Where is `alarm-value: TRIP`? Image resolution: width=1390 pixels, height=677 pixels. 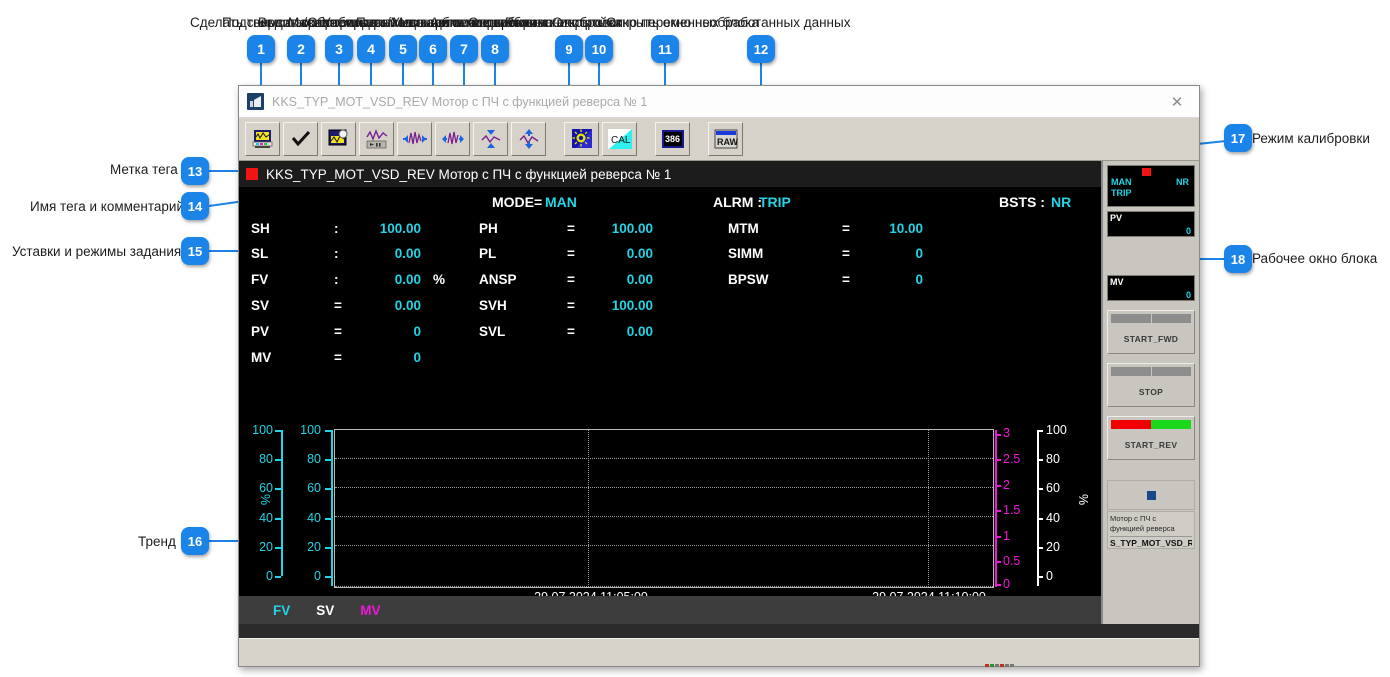
alarm-value: TRIP is located at coordinates (775, 202).